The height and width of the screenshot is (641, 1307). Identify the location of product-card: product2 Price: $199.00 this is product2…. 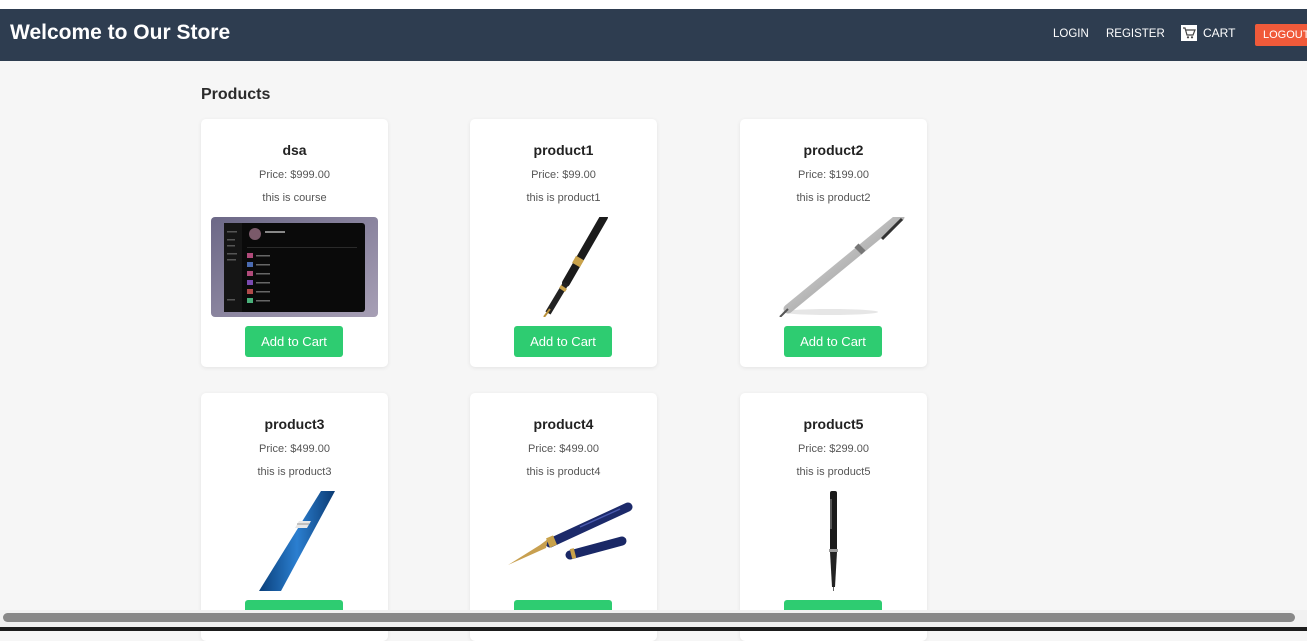
(833, 243).